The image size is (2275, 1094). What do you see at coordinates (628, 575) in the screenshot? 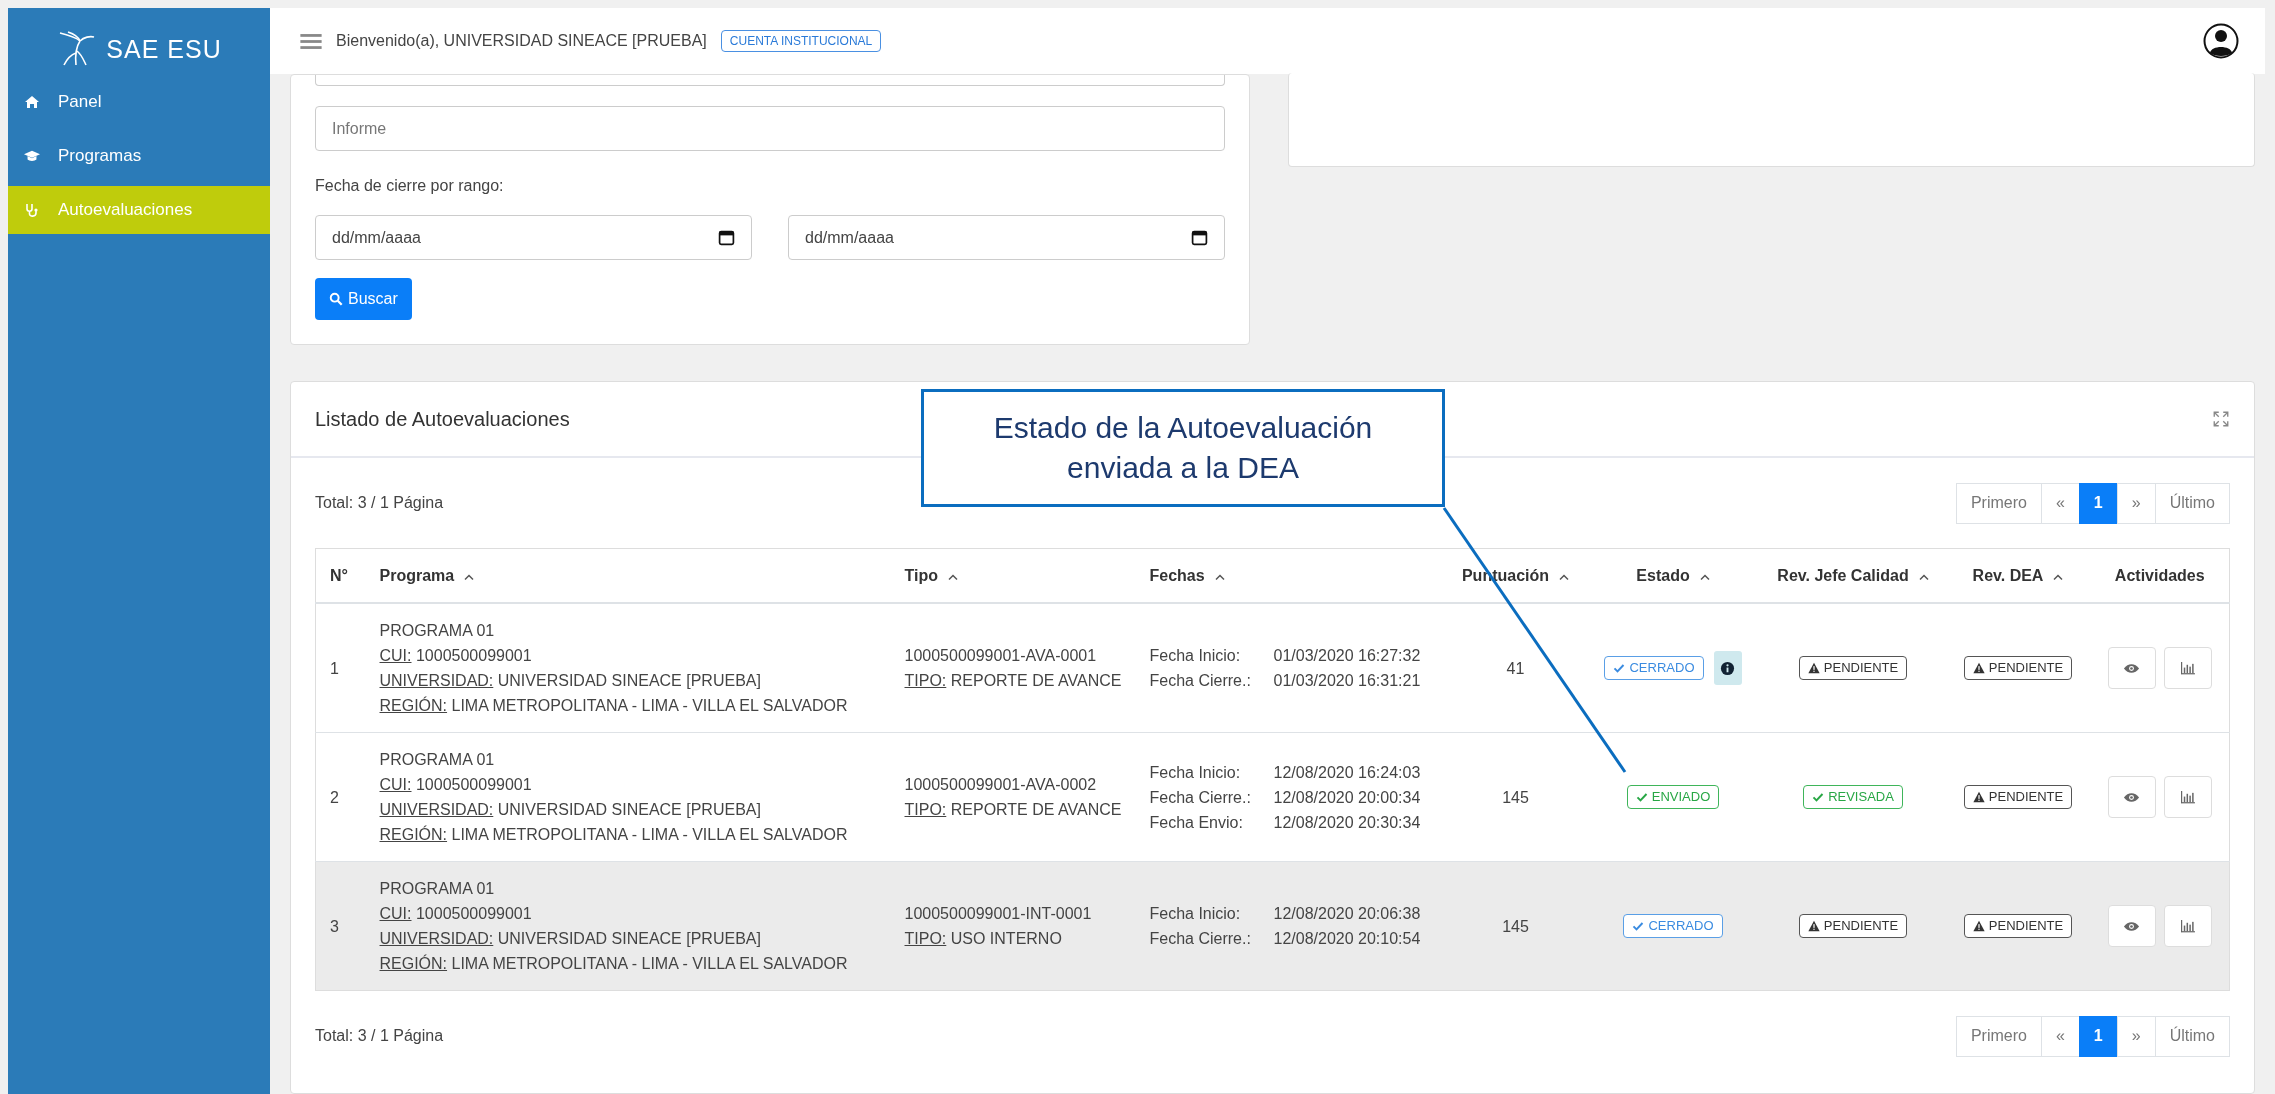
I see `column-header: Programa` at bounding box center [628, 575].